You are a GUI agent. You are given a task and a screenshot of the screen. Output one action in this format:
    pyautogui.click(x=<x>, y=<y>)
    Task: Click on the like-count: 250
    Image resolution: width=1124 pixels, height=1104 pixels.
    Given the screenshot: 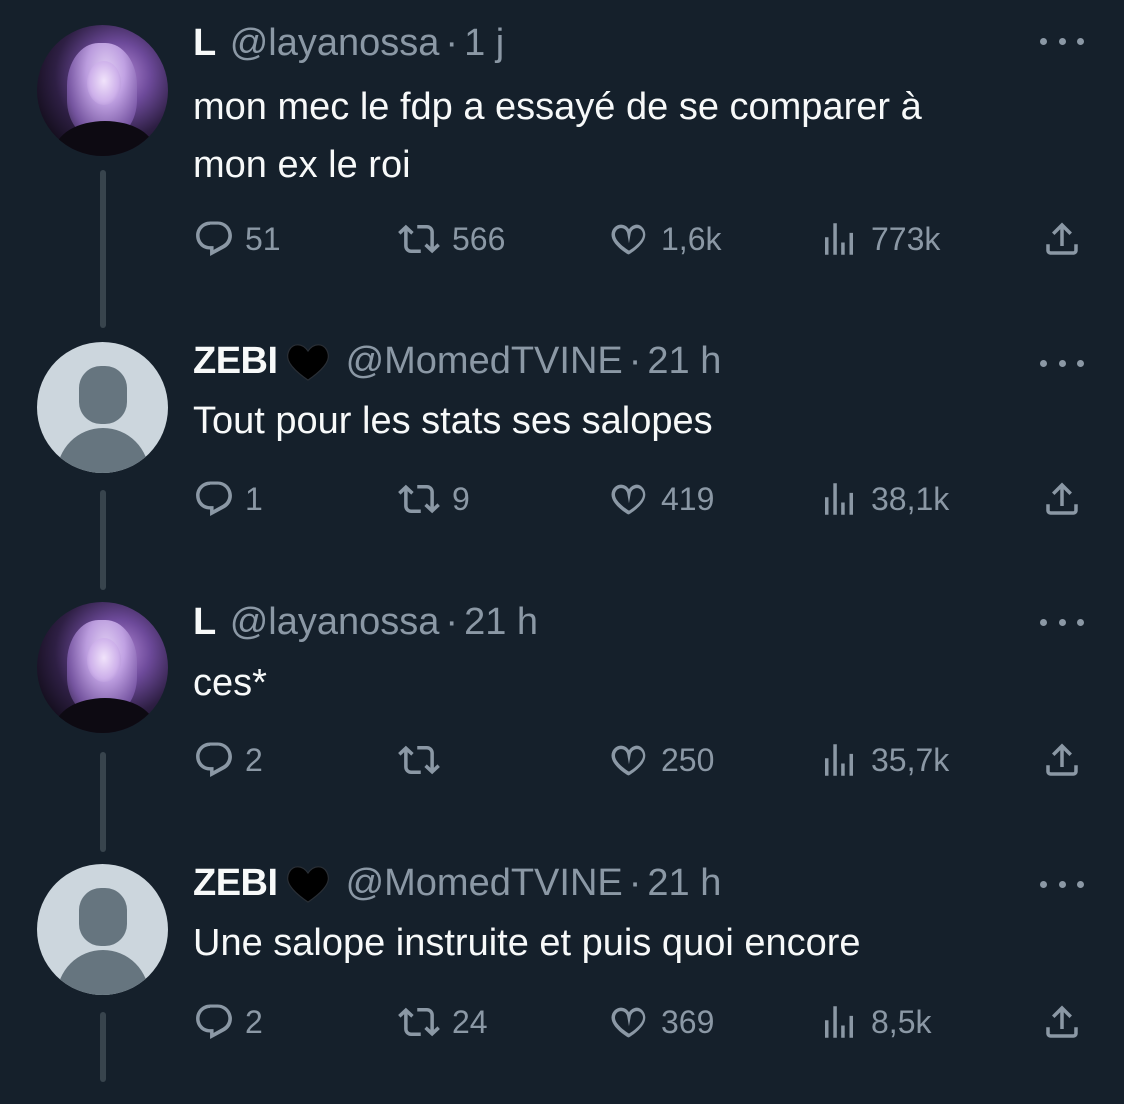 What is the action you would take?
    pyautogui.click(x=688, y=759)
    